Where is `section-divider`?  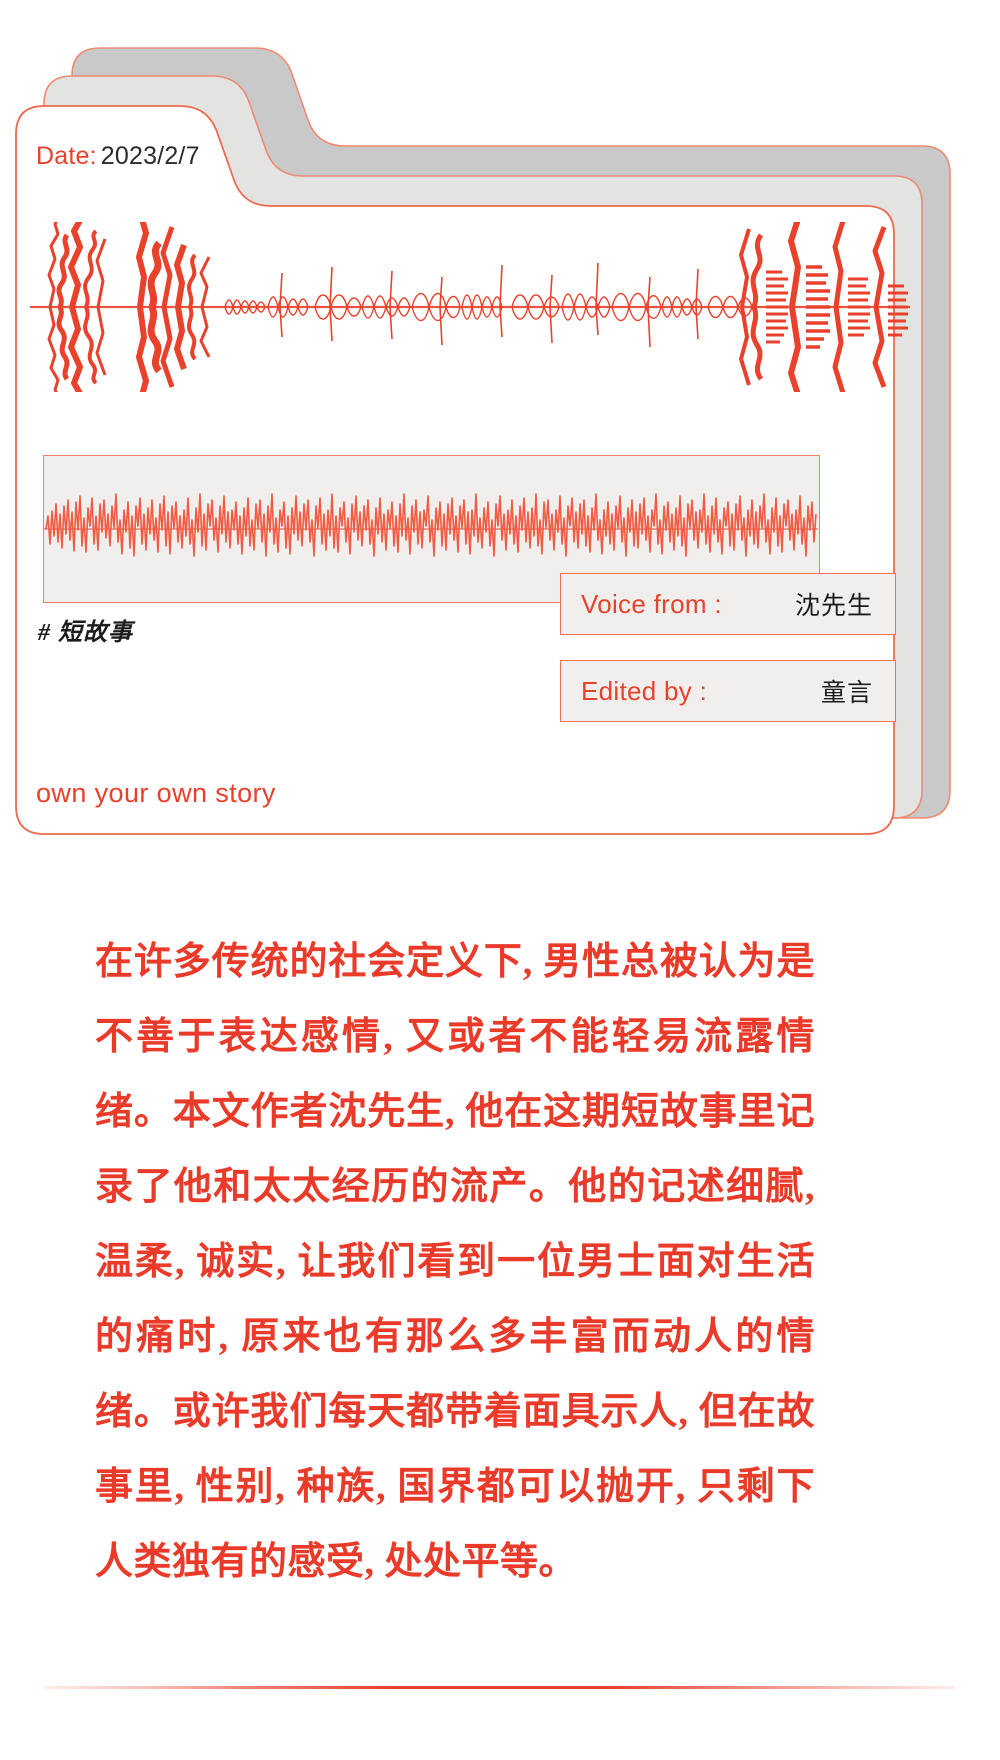
section-divider is located at coordinates (500, 1687).